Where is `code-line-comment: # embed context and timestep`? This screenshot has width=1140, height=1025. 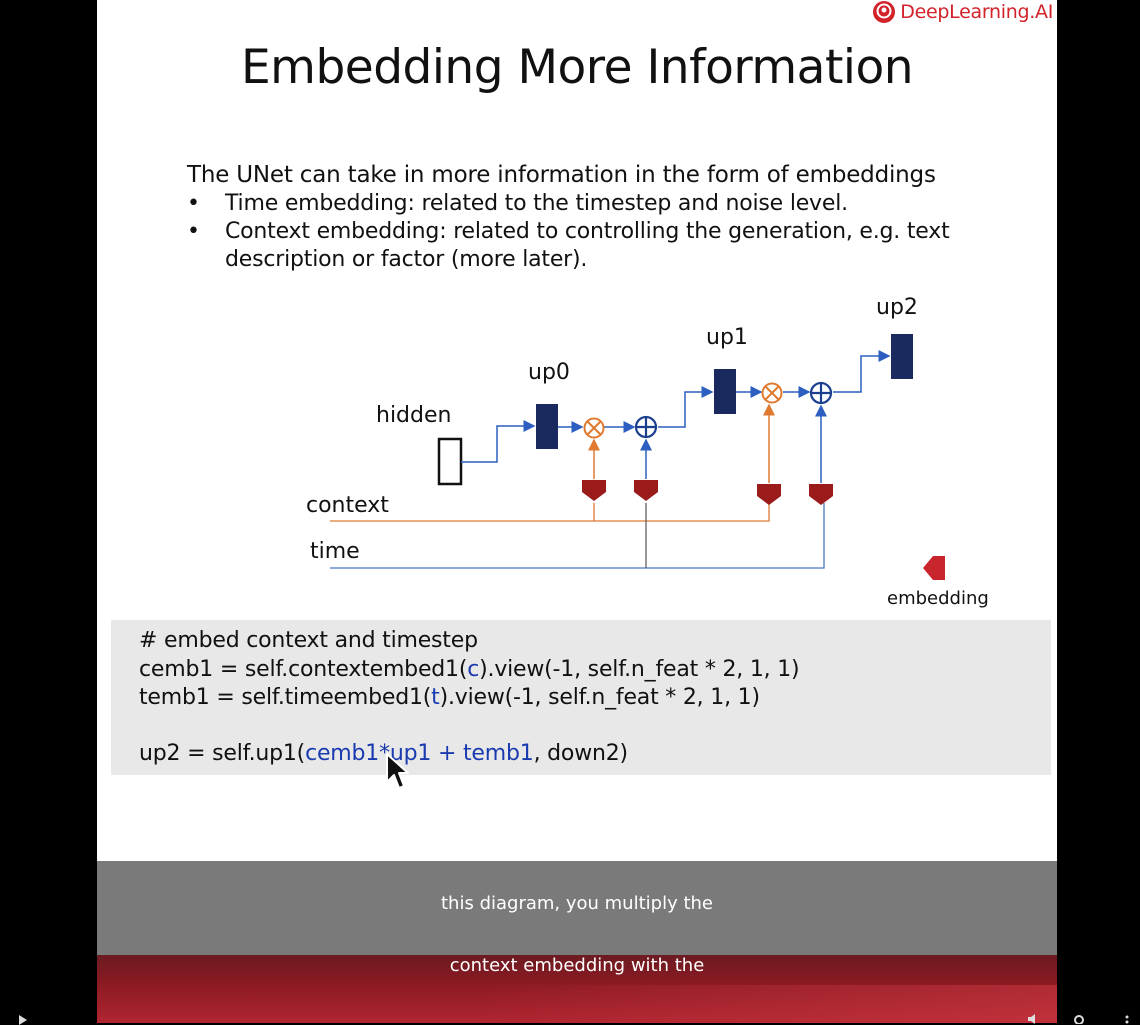
code-line-comment: # embed context and timestep is located at coordinates (308, 640).